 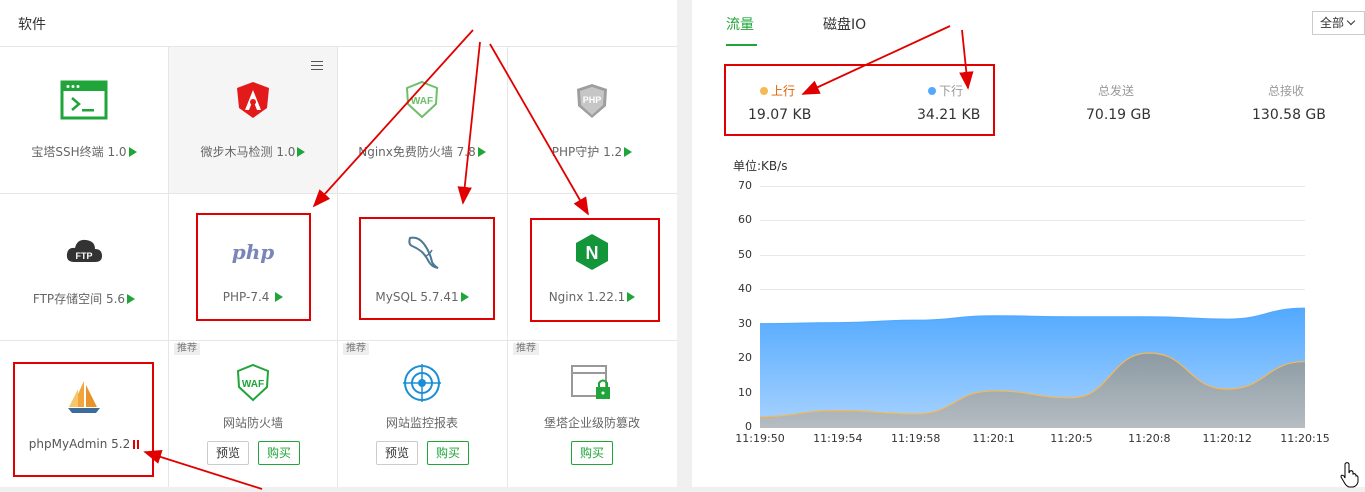 What do you see at coordinates (1349, 475) in the screenshot?
I see `hand-cursor-icon` at bounding box center [1349, 475].